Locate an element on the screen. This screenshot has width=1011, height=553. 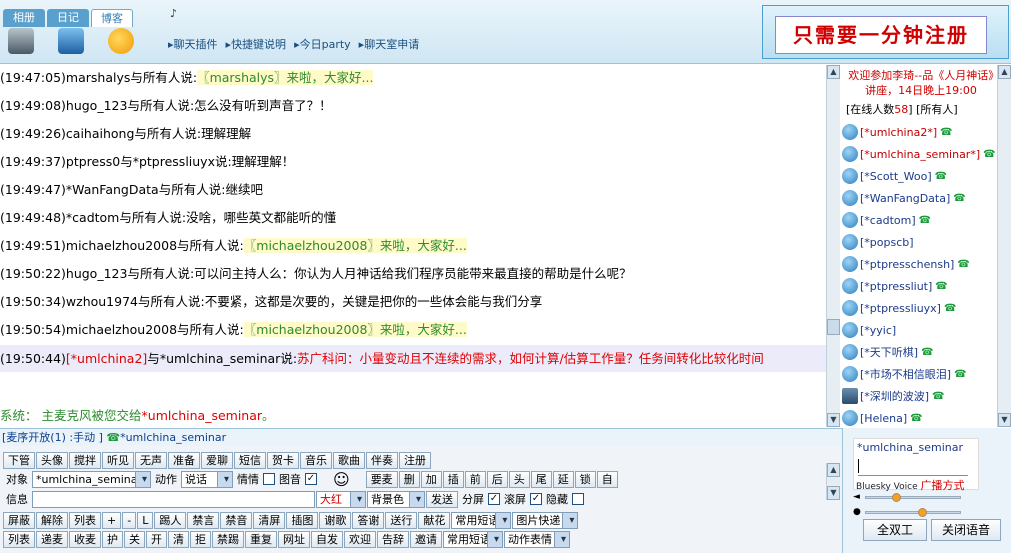
message-sender: hugo_123 is located at coordinates (97, 273).